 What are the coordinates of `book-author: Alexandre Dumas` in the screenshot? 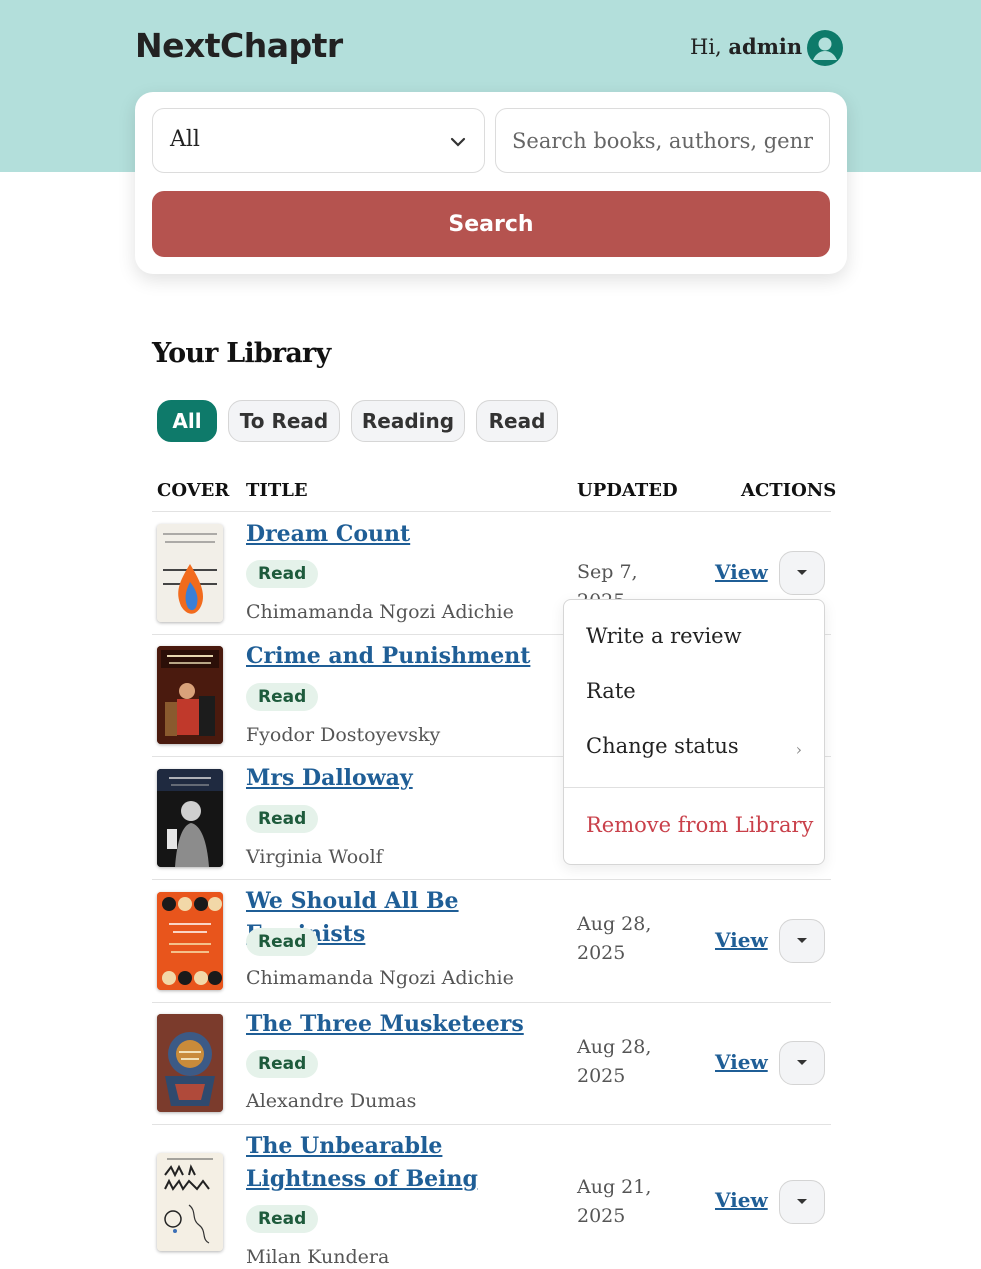 It's located at (331, 1101).